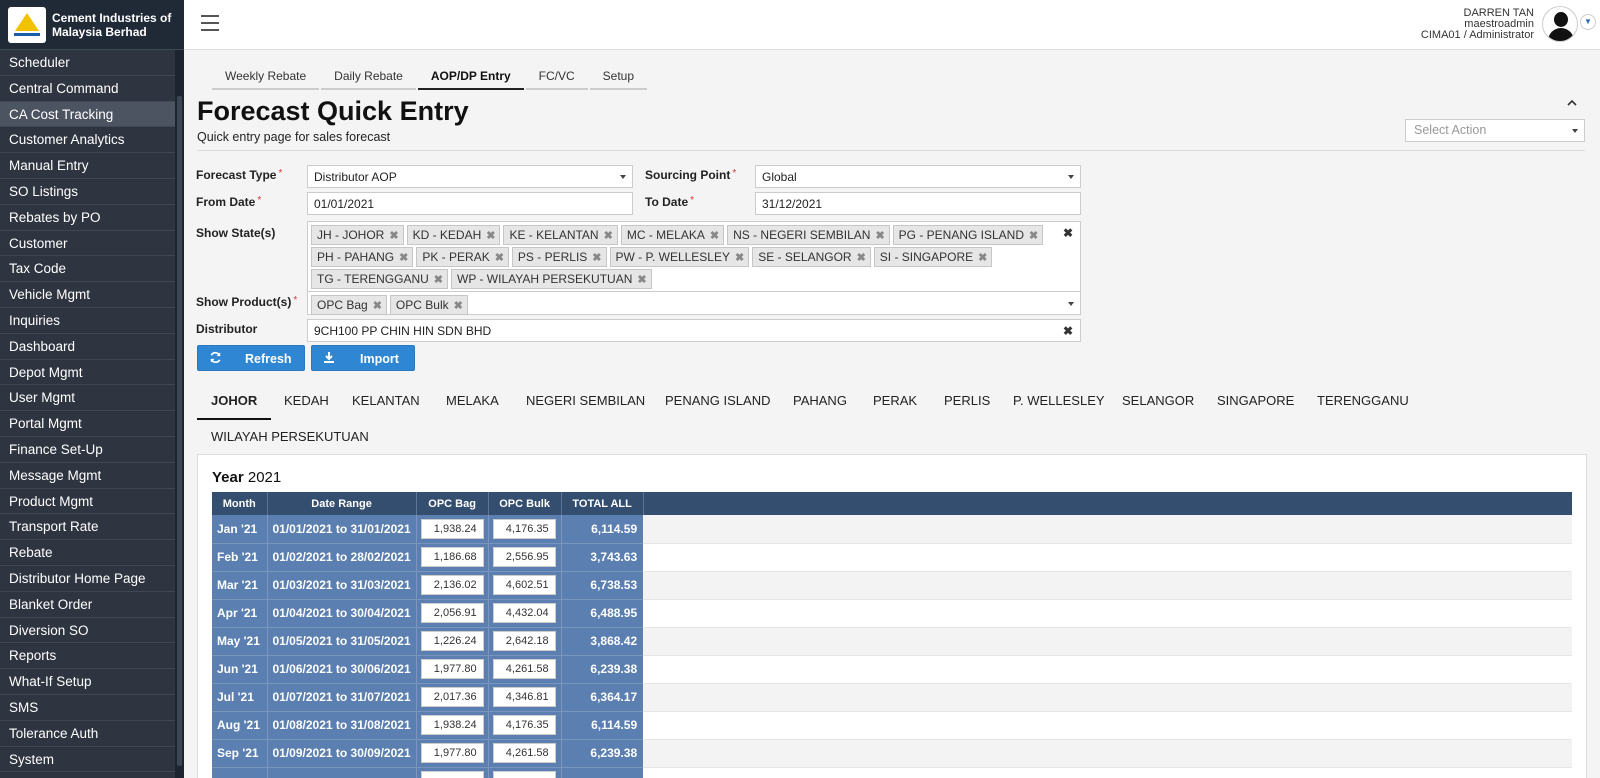 The width and height of the screenshot is (1600, 778). I want to click on state-tab-penang-island: PENANG ISLAND, so click(717, 402).